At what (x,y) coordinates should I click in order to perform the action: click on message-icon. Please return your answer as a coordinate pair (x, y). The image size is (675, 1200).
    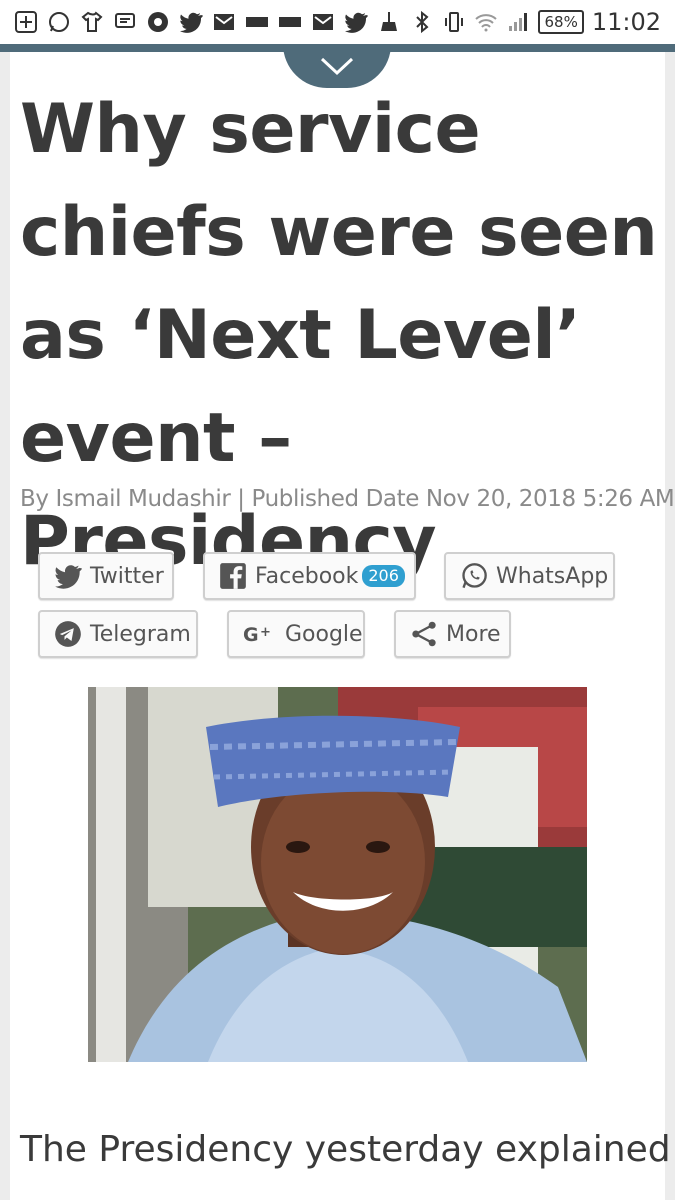
    Looking at the image, I should click on (125, 22).